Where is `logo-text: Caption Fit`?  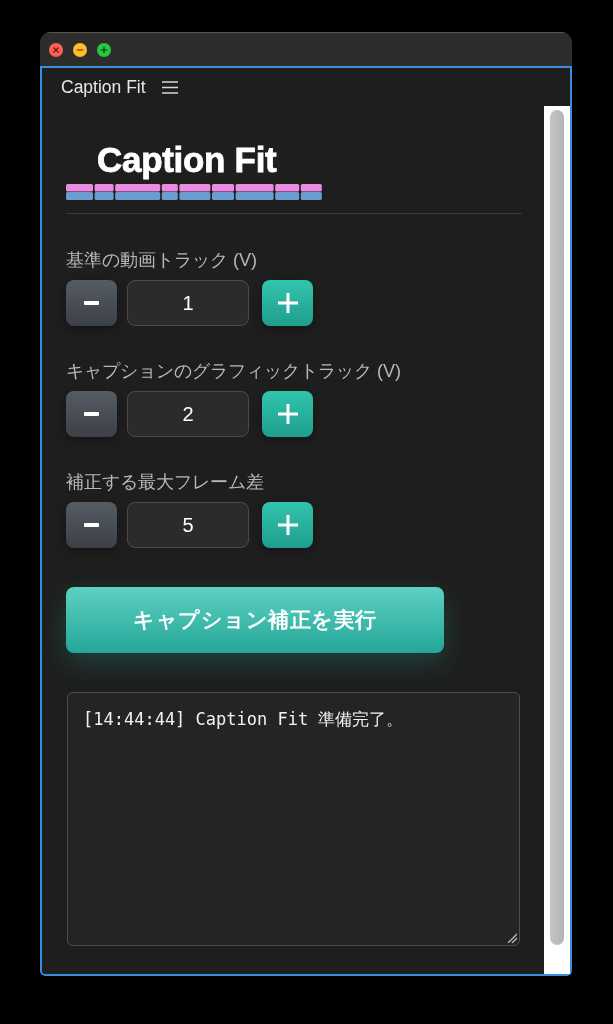
logo-text: Caption Fit is located at coordinates (187, 160).